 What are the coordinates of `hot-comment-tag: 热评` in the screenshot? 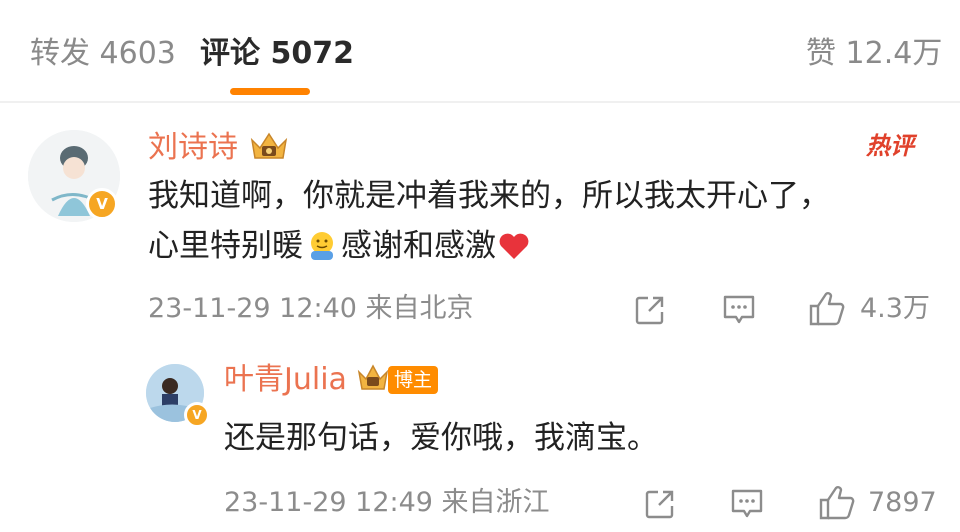 It's located at (890, 146).